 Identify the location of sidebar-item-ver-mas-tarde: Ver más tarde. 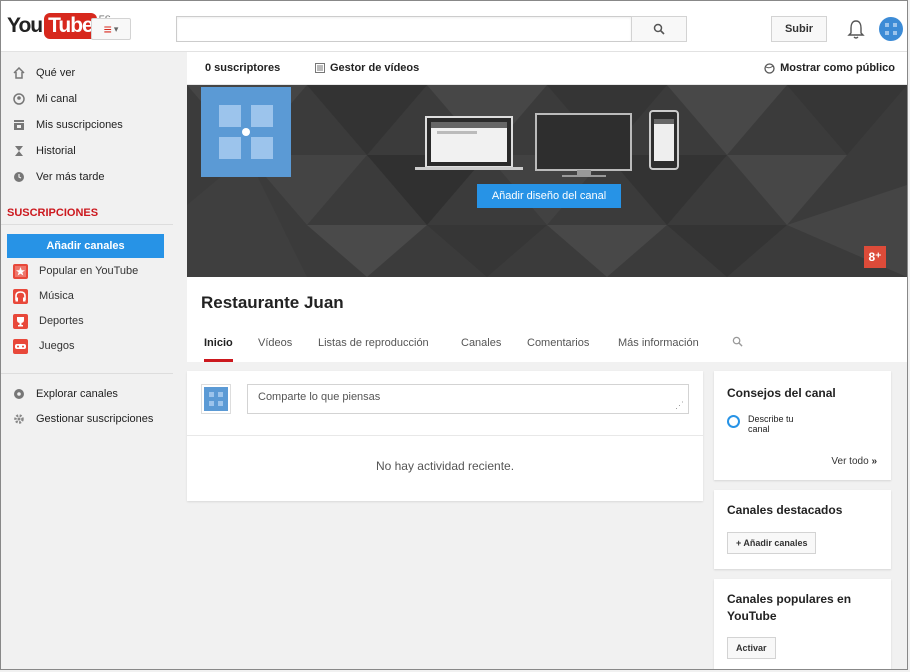
(87, 177).